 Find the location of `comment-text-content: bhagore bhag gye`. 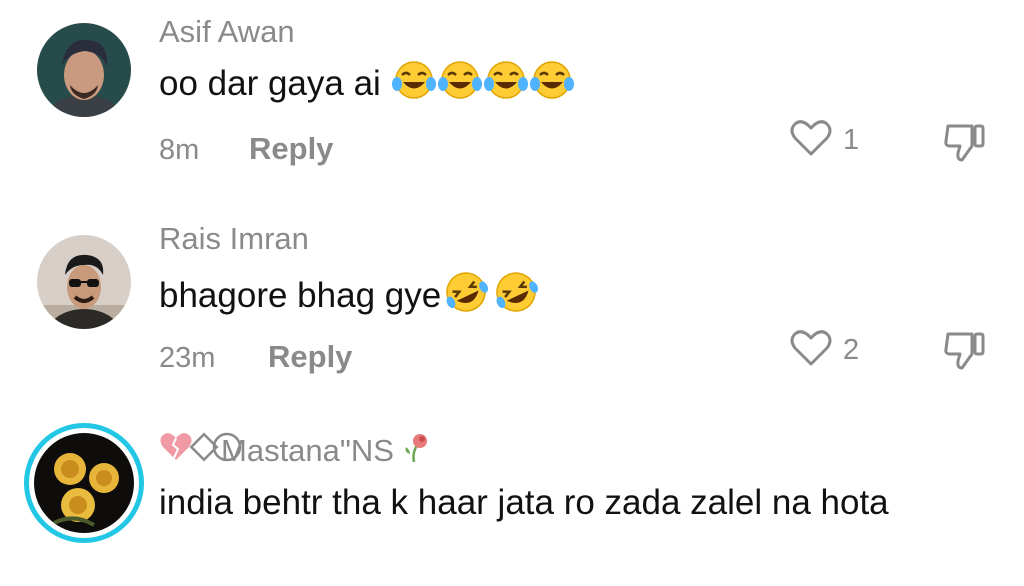

comment-text-content: bhagore bhag gye is located at coordinates (300, 295).